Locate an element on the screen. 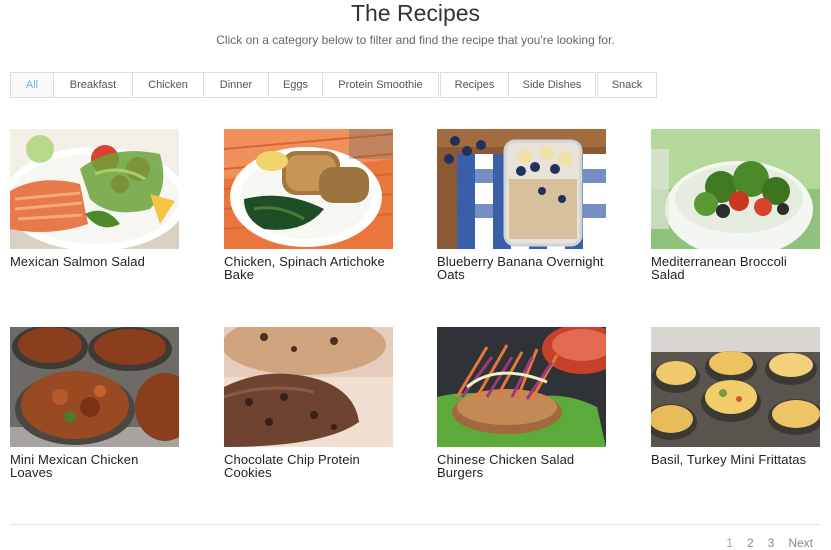 This screenshot has width=831, height=550. recipe-title: Chinese Chicken Salad Burgers is located at coordinates (522, 466).